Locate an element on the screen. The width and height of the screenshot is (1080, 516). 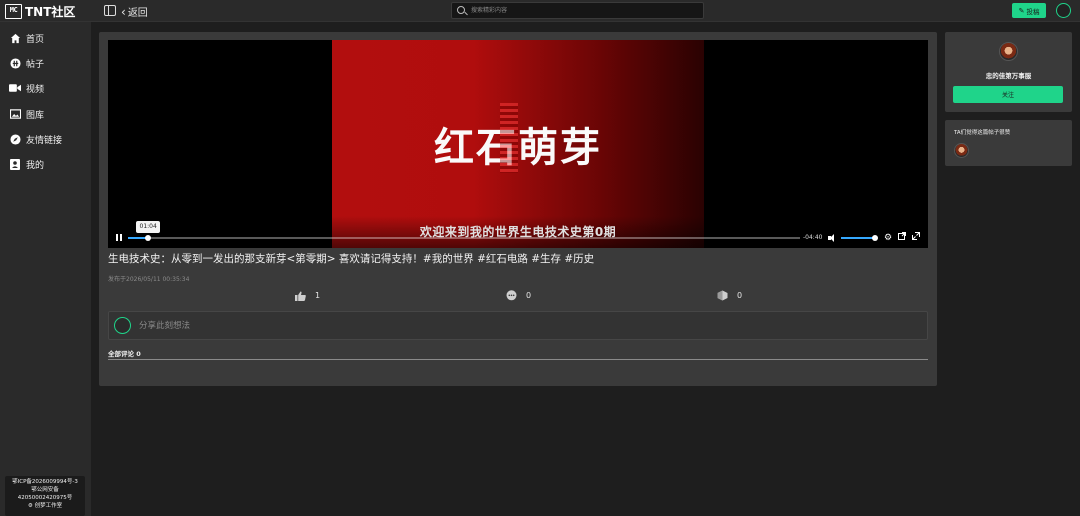
author-card: 忠的佳第万事服 关注 is located at coordinates (1008, 72).